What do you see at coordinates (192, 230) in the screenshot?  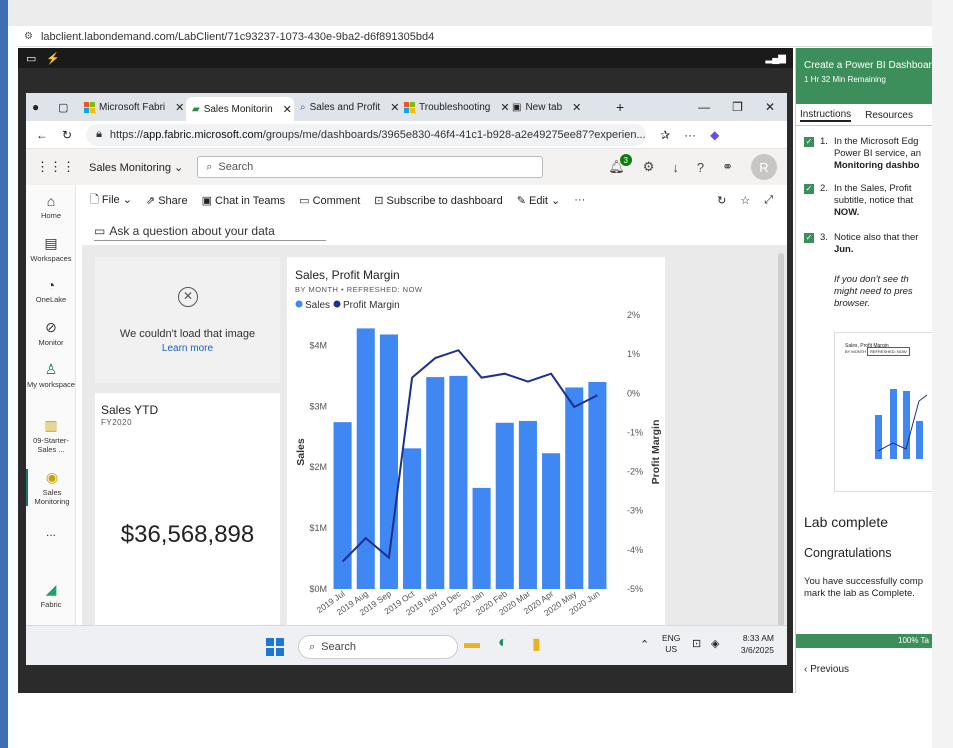 I see `qa-prompt: Ask a question about your data` at bounding box center [192, 230].